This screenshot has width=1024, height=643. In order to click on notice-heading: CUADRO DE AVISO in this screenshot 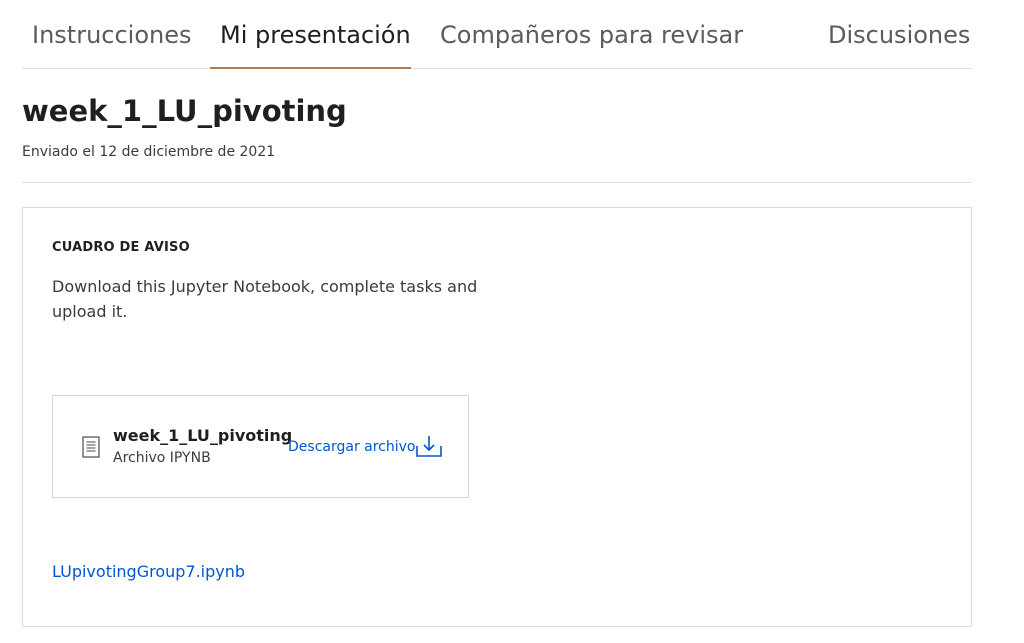, I will do `click(121, 247)`.